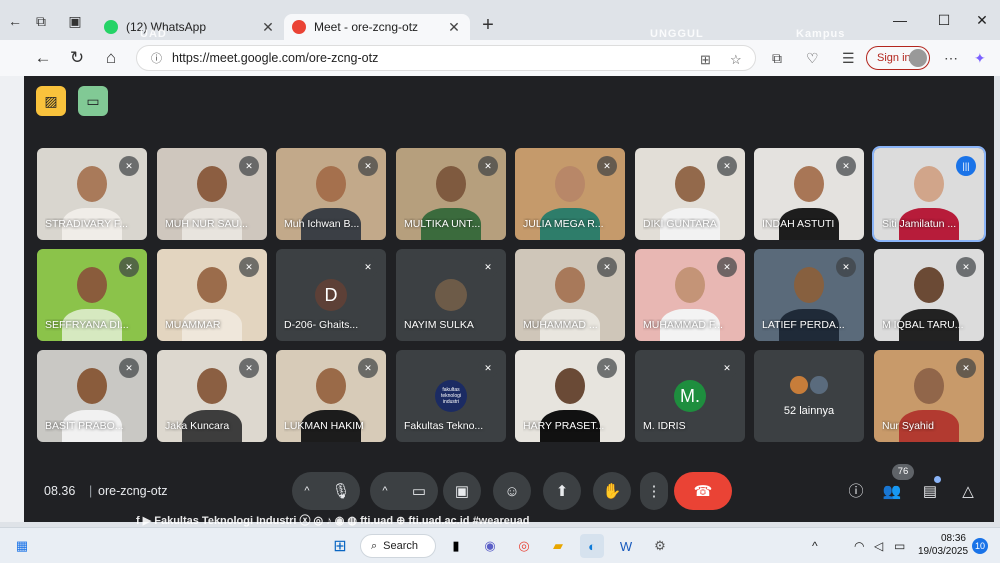  Describe the element at coordinates (570, 194) in the screenshot. I see `participant-tile: JULIA MEGA R... ✕` at that location.